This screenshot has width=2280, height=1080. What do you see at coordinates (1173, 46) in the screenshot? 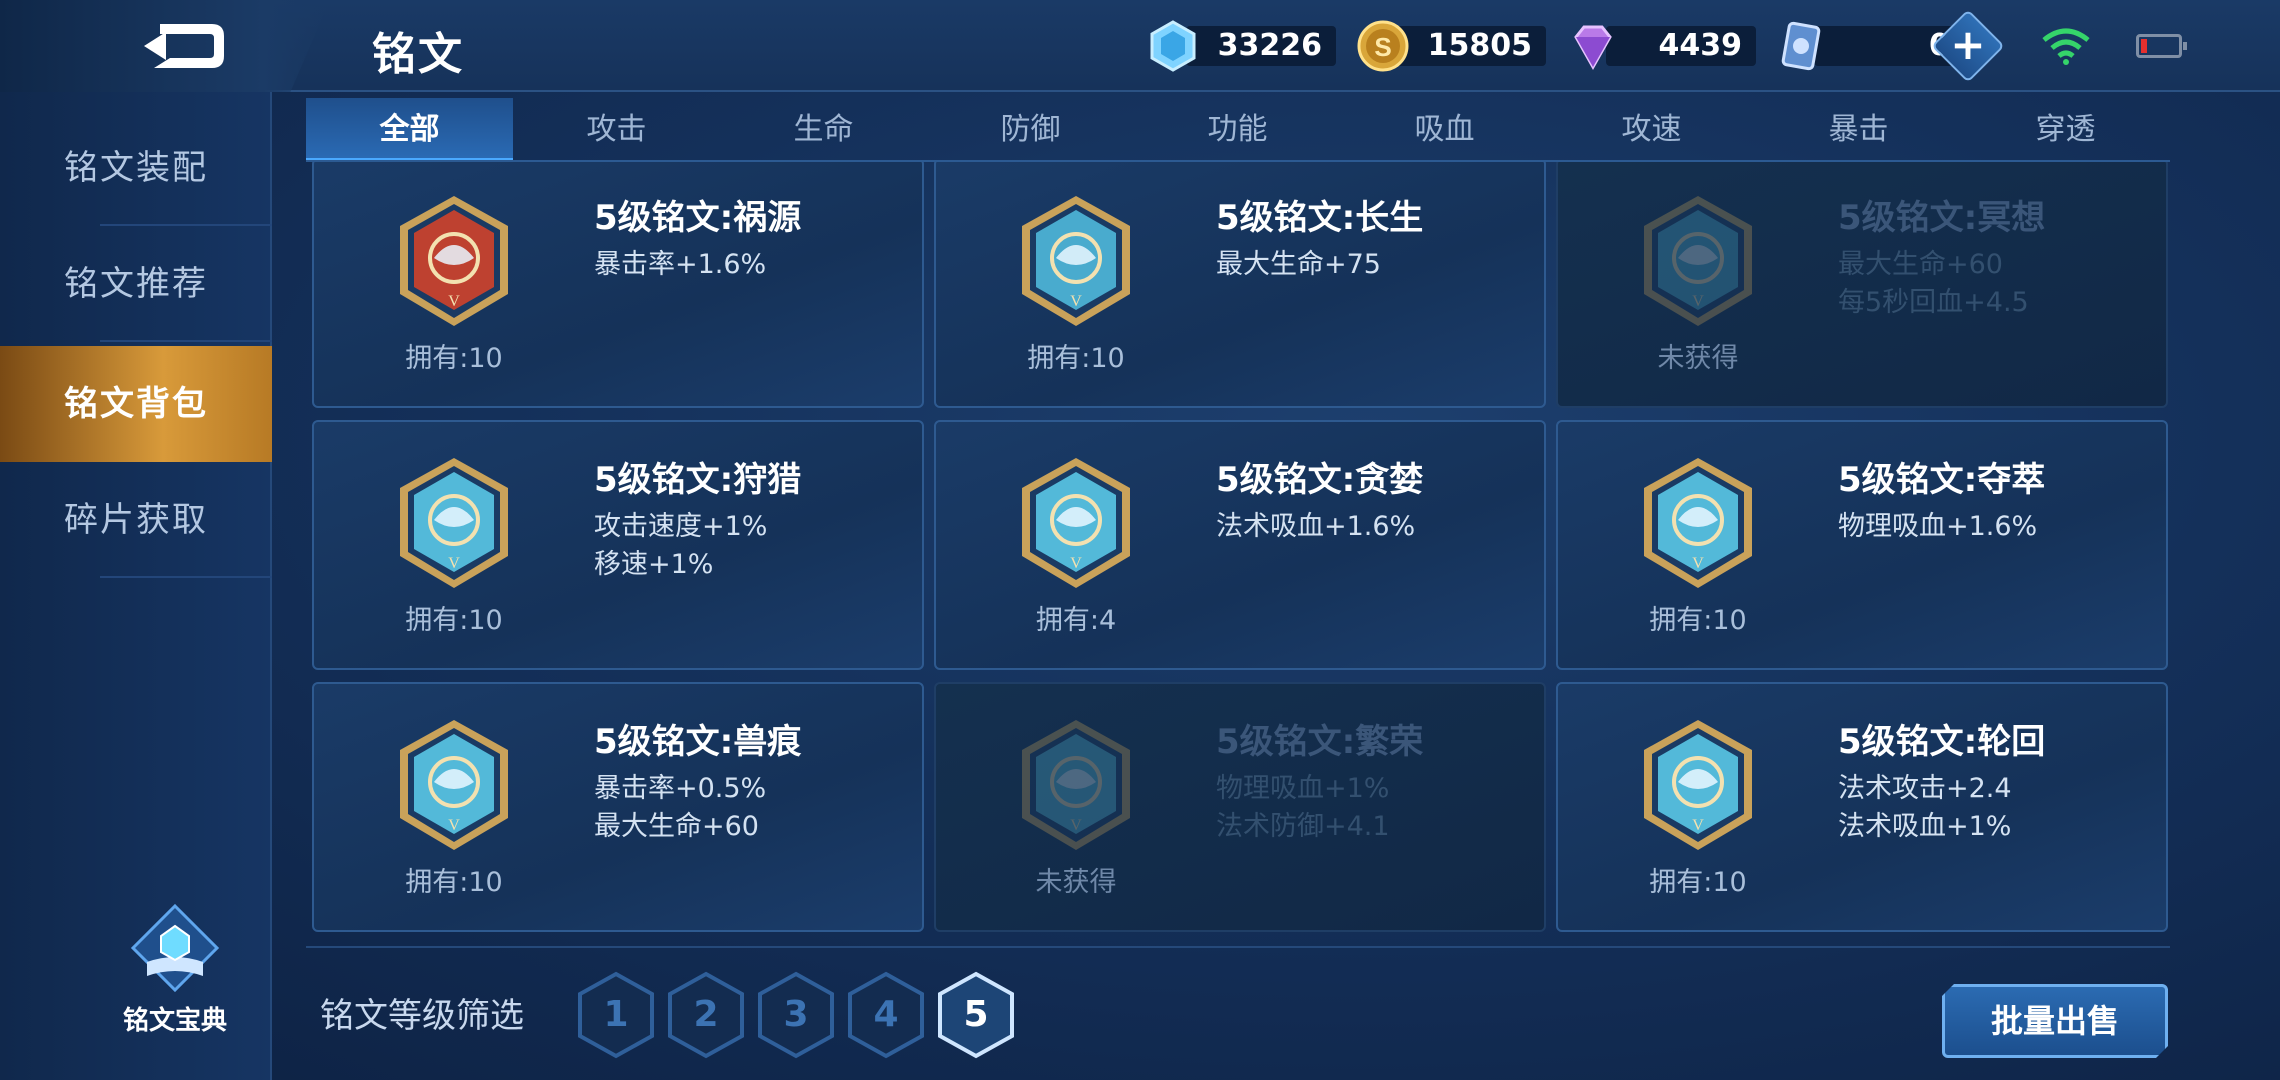
I see `diamond-icon` at bounding box center [1173, 46].